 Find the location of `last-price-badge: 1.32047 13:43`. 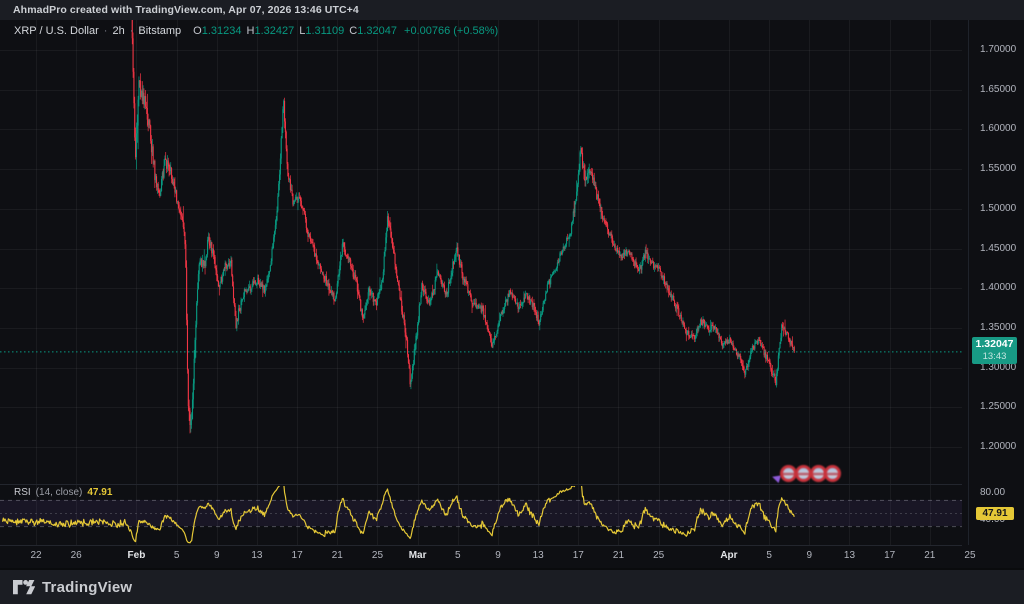

last-price-badge: 1.32047 13:43 is located at coordinates (994, 351).